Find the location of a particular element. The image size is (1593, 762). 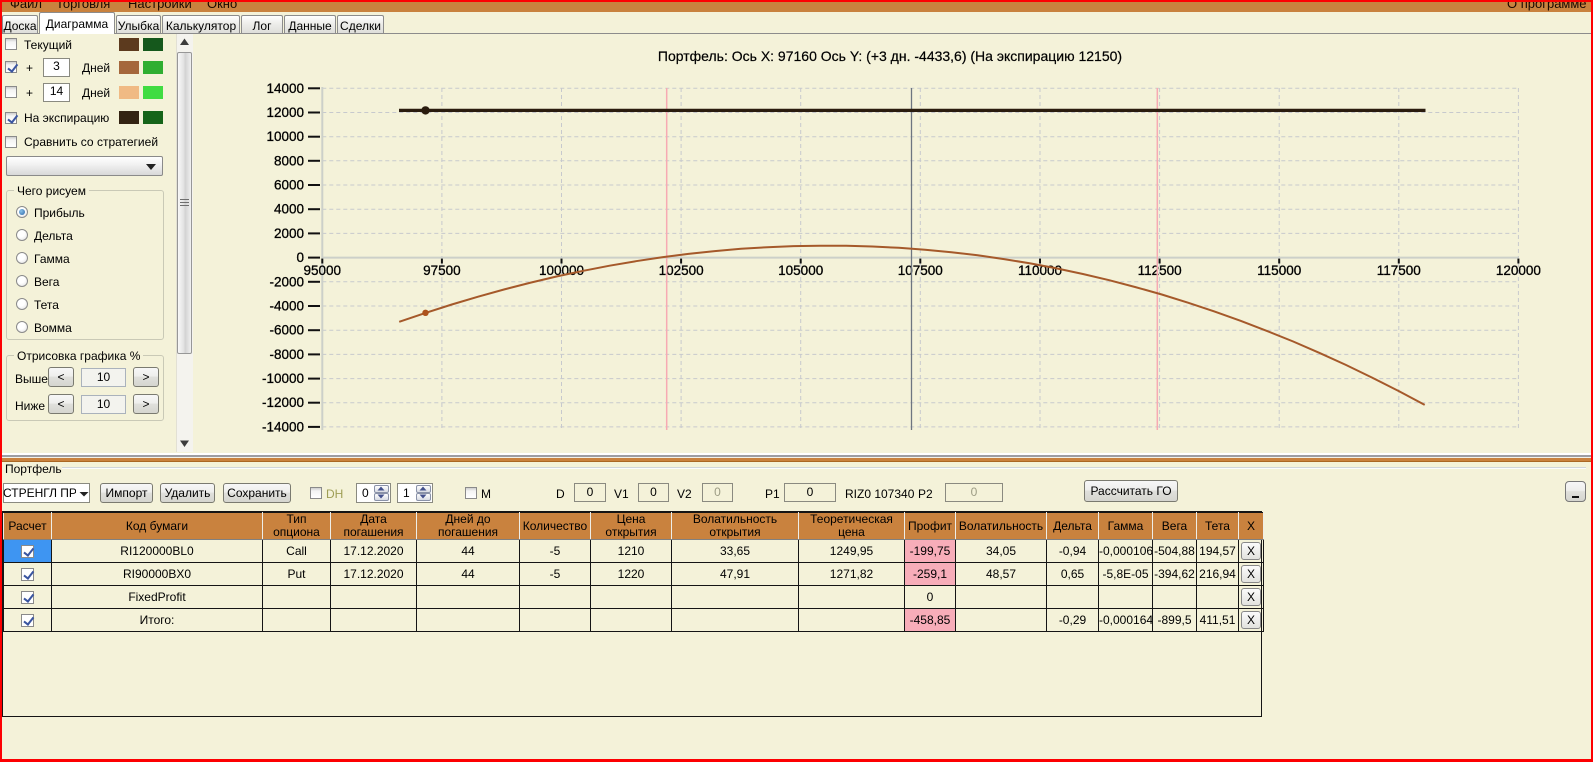

svg-text: 12000 is located at coordinates (285, 112).